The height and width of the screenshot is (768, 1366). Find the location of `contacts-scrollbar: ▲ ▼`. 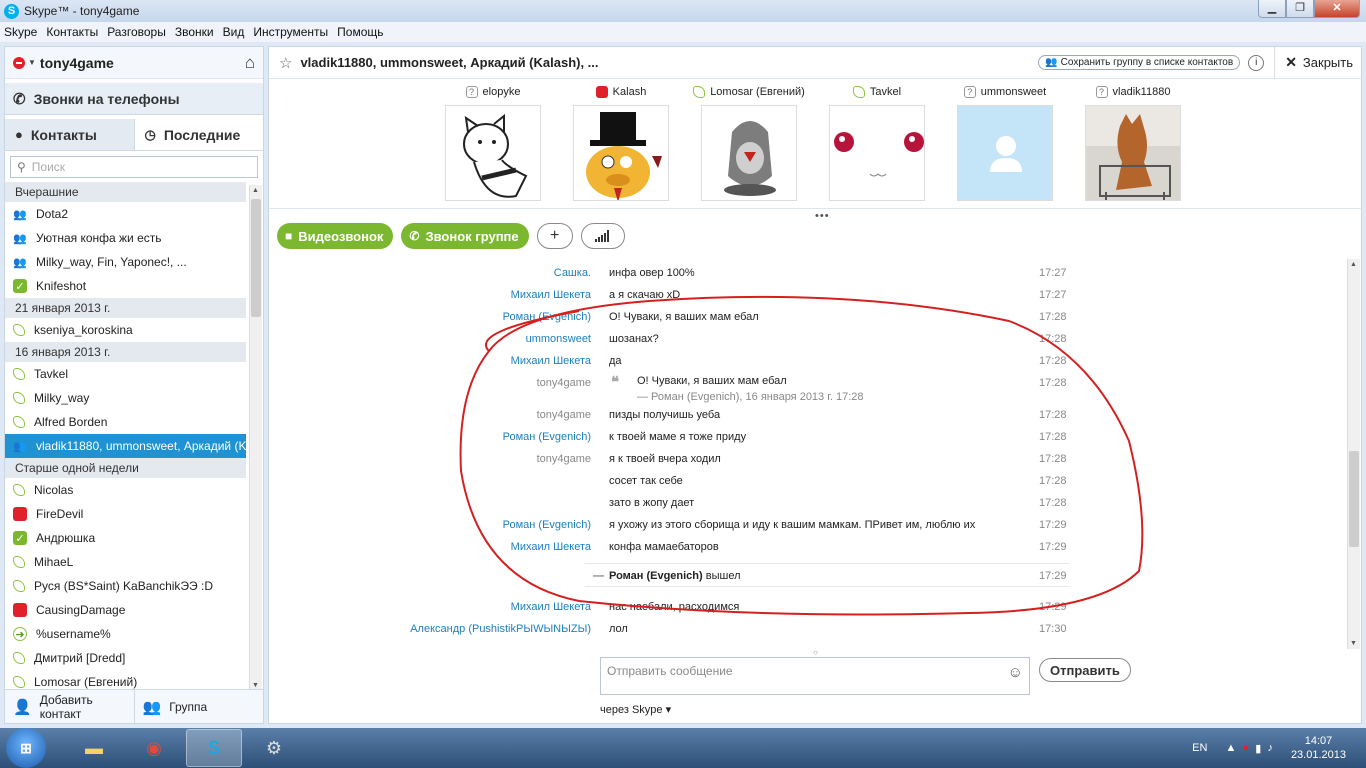

contacts-scrollbar: ▲ ▼ is located at coordinates (255, 438).